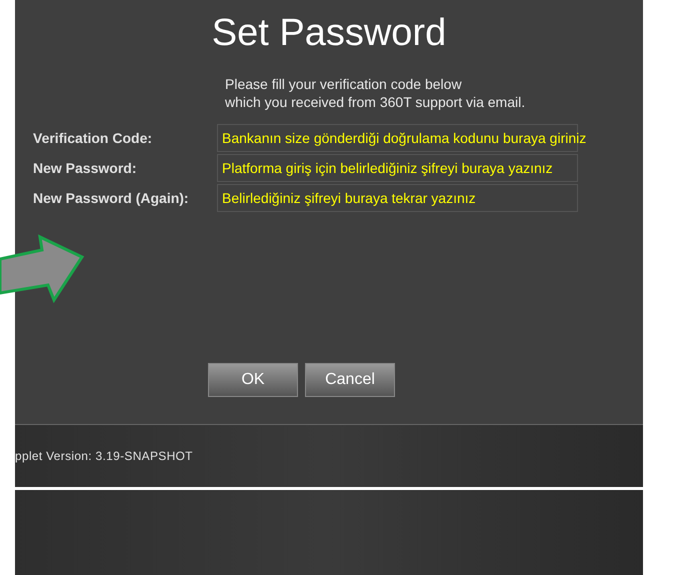 This screenshot has width=682, height=575. Describe the element at coordinates (344, 84) in the screenshot. I see `instruction-text: Please fill your verification code below` at that location.